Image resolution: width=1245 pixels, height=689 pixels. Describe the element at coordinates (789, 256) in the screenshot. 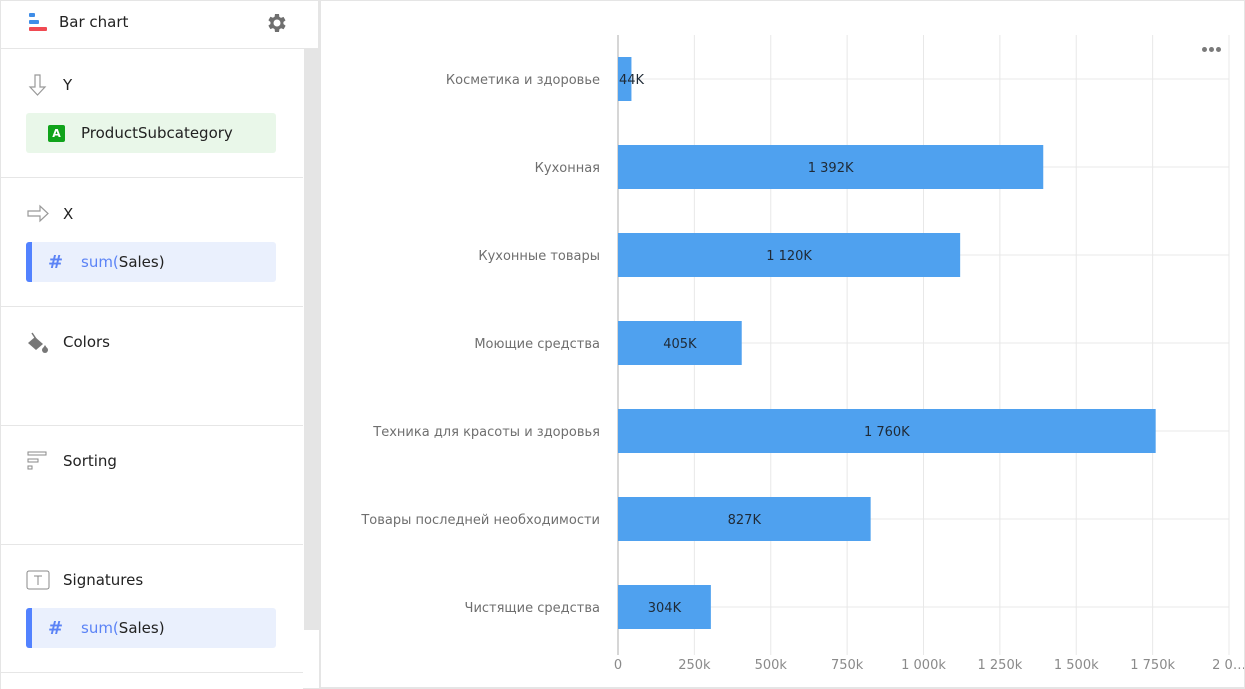

I see `data-label: 1 120K` at that location.